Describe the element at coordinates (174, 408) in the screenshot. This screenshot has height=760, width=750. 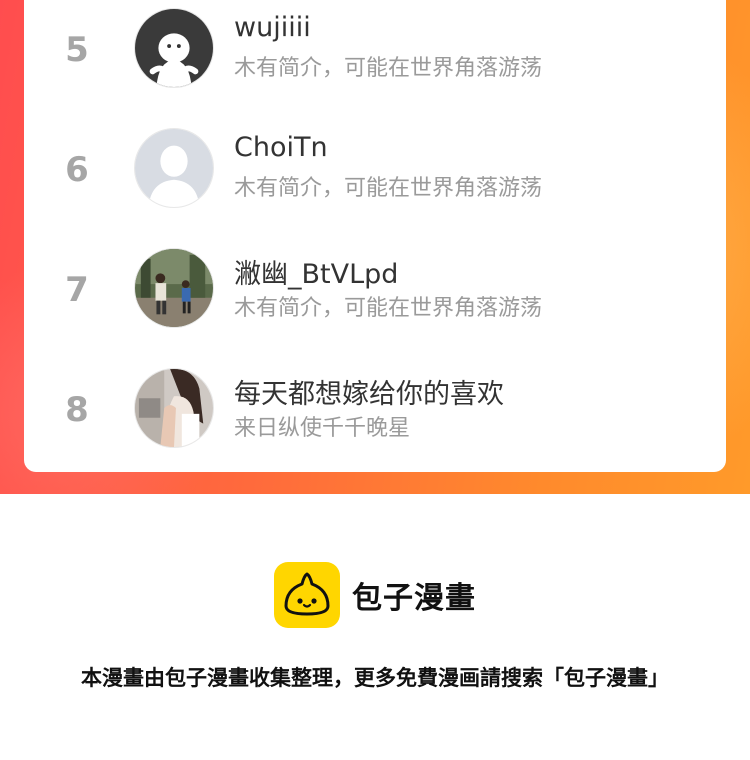
I see `photo-avatar-girl` at that location.